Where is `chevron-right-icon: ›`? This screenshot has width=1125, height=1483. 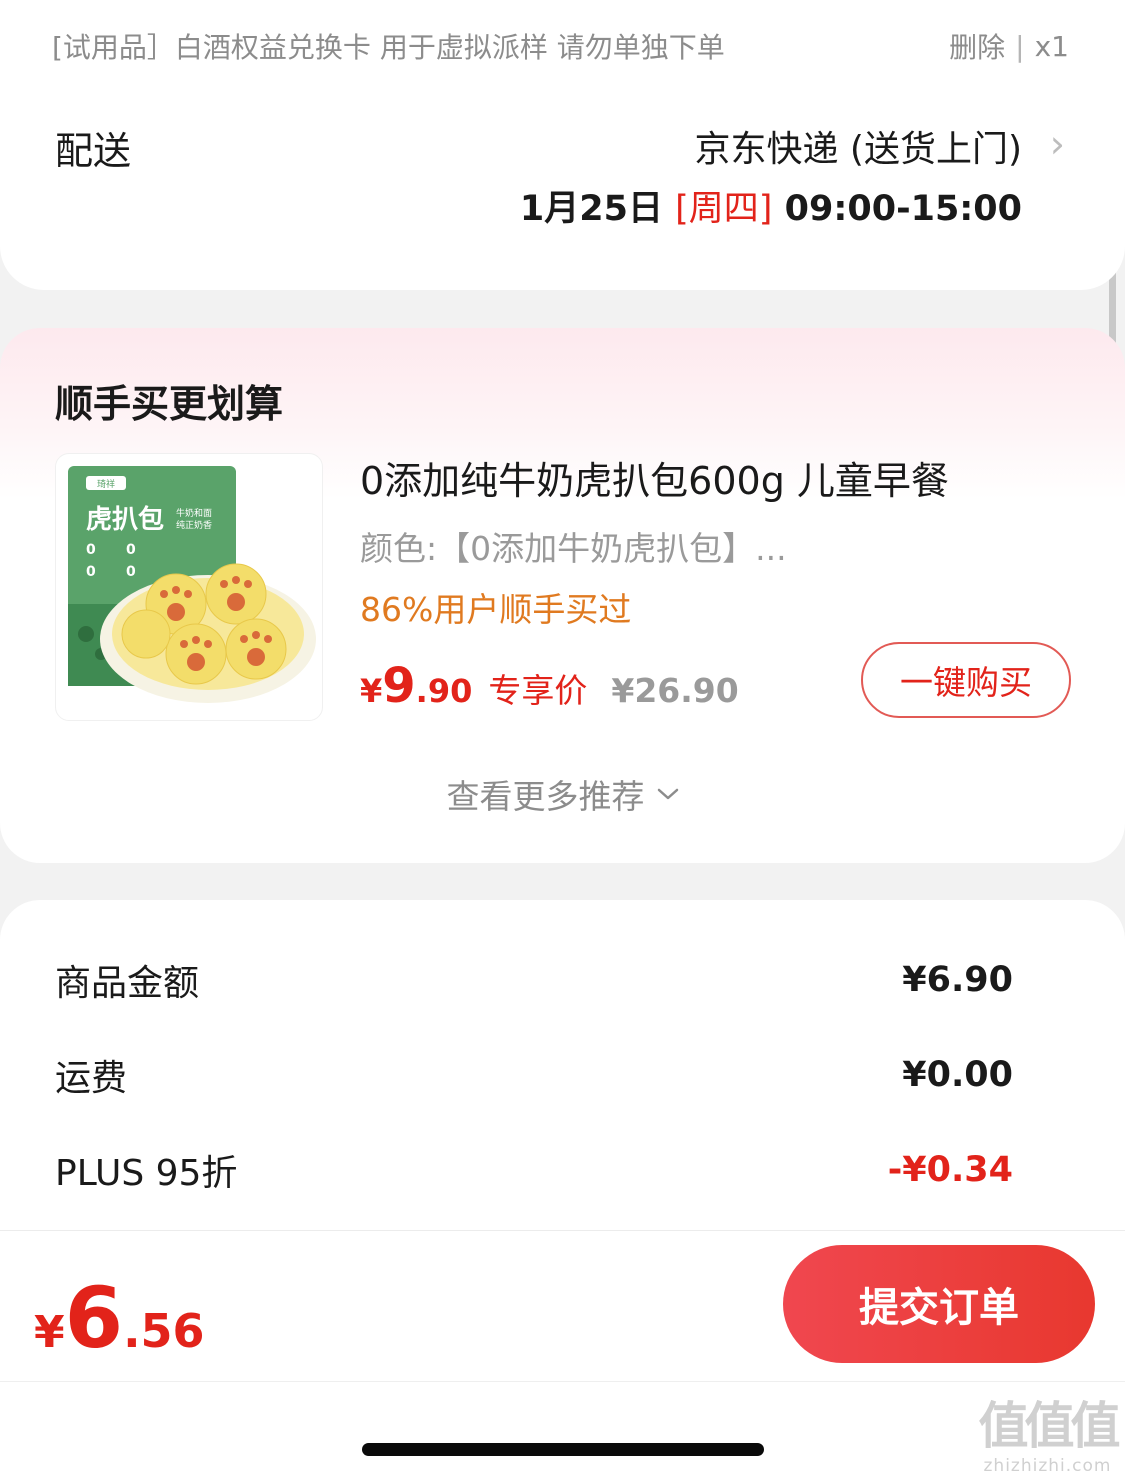 chevron-right-icon: › is located at coordinates (1057, 144).